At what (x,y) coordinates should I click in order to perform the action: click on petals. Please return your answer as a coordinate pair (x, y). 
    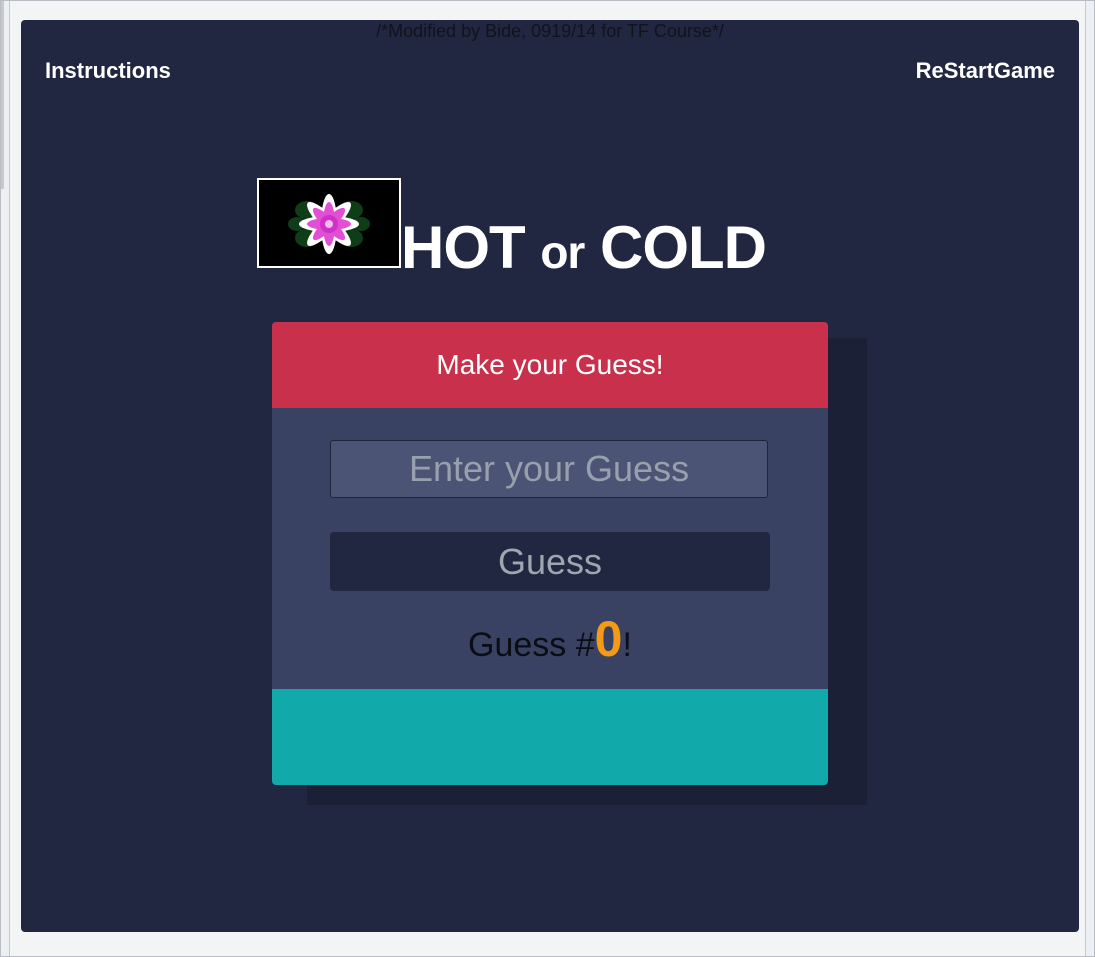
    Looking at the image, I should click on (329, 224).